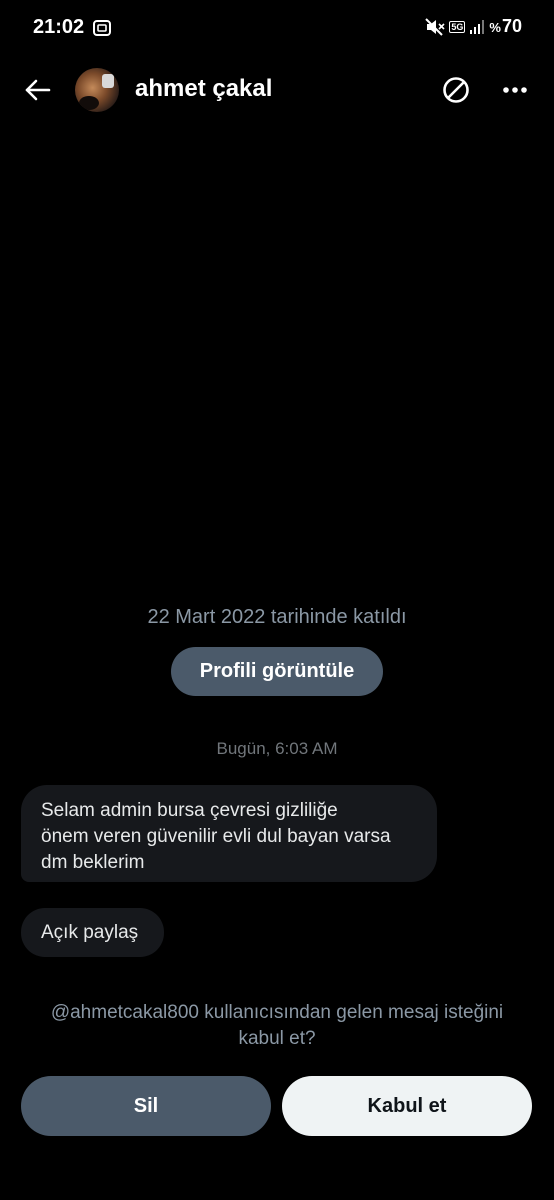 This screenshot has height=1200, width=554. I want to click on back-arrow-icon, so click(38, 90).